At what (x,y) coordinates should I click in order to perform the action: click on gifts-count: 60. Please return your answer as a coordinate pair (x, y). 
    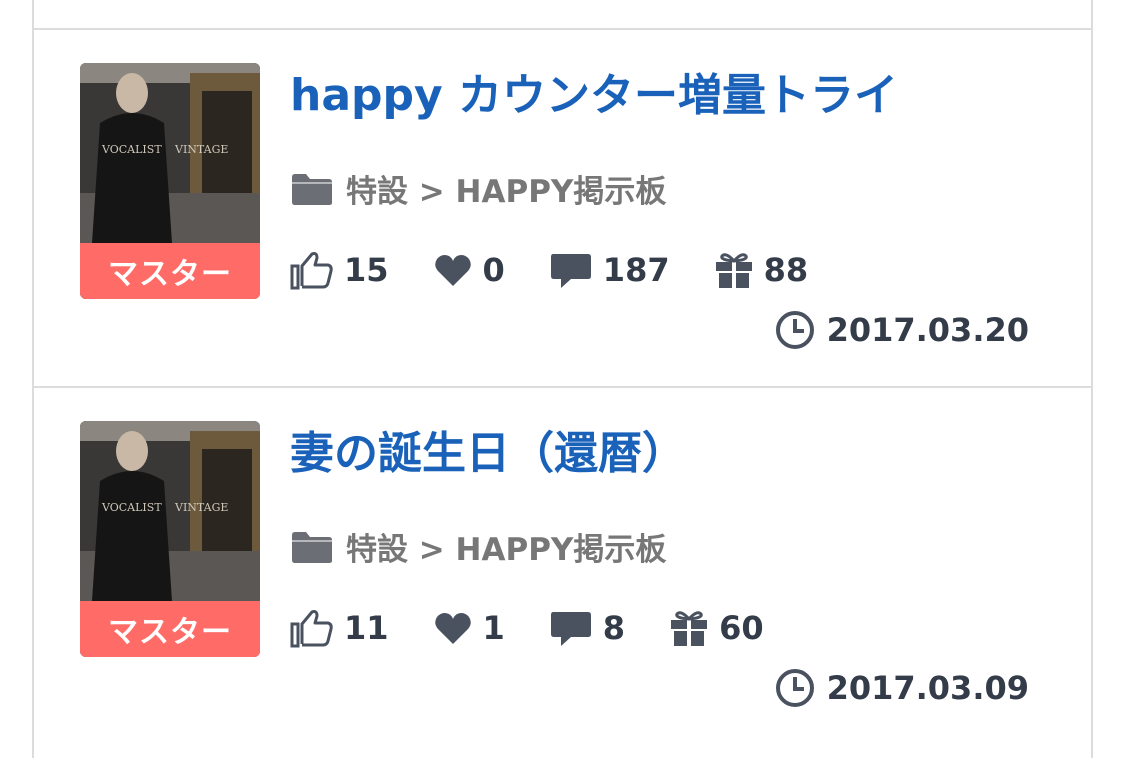
    Looking at the image, I should click on (741, 628).